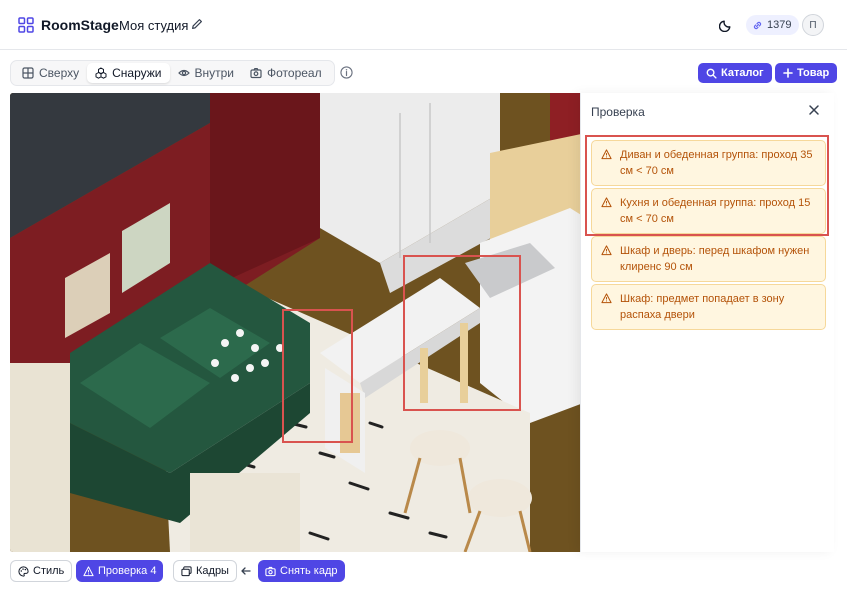 The image size is (847, 589). What do you see at coordinates (294, 73) in the screenshot?
I see `tab-photoreal-label: Фотореал` at bounding box center [294, 73].